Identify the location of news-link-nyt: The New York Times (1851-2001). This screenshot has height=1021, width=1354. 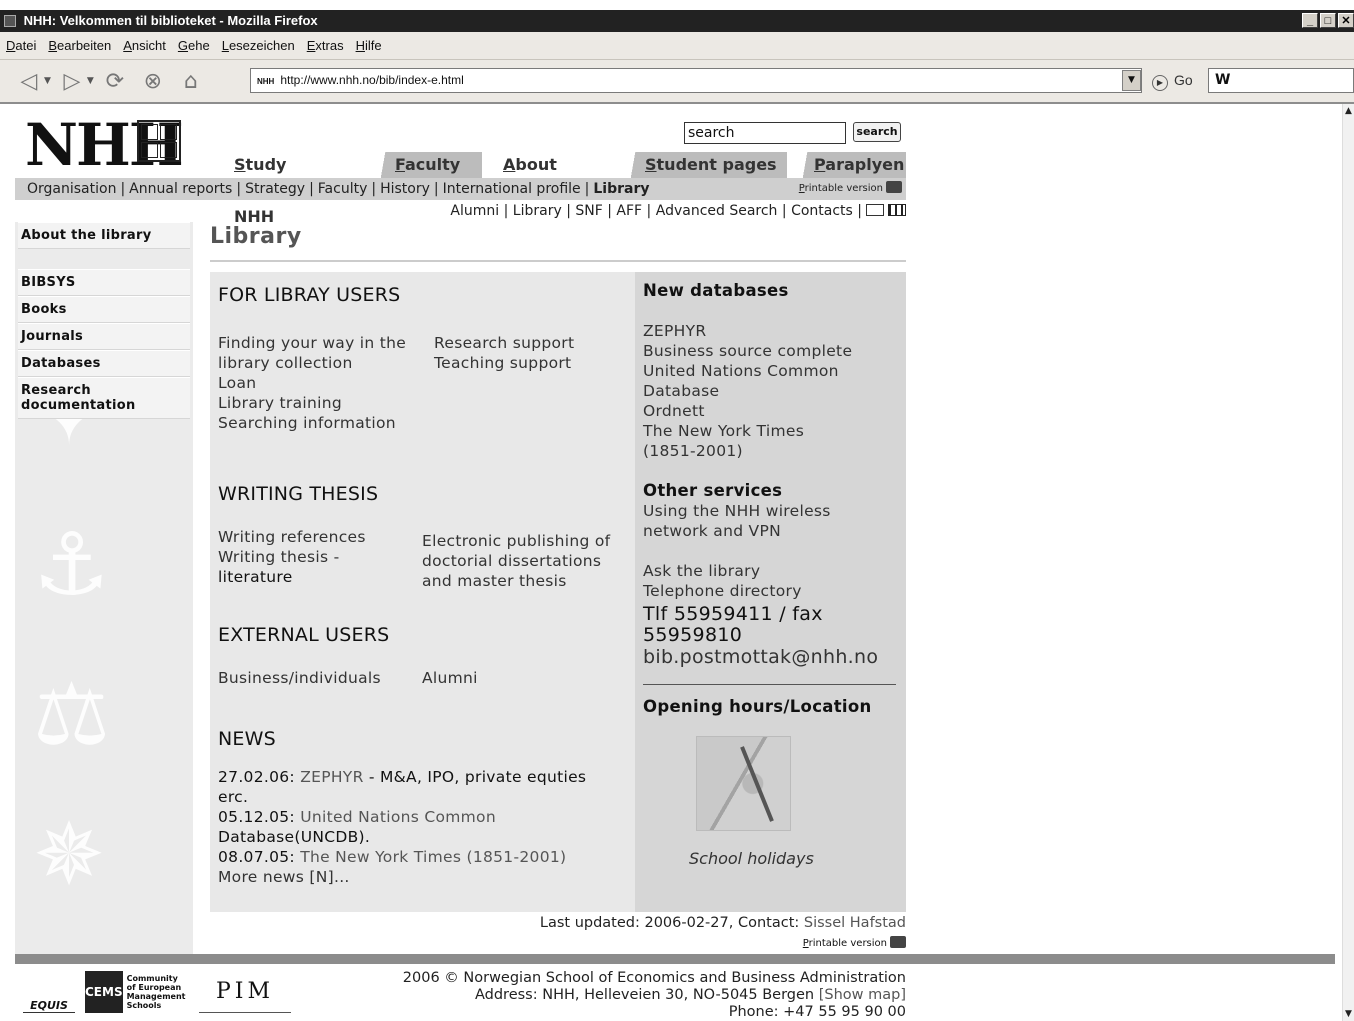
(433, 857).